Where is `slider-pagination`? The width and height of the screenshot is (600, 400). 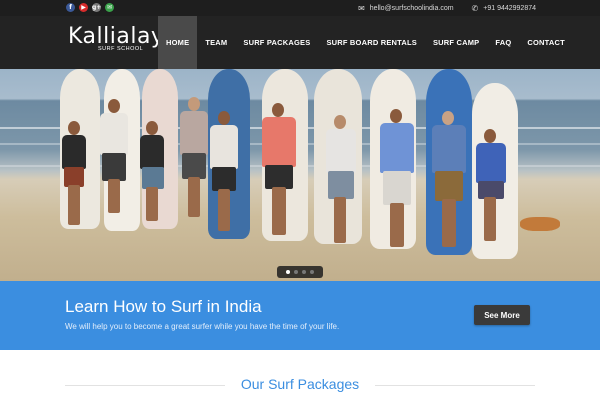 slider-pagination is located at coordinates (300, 272).